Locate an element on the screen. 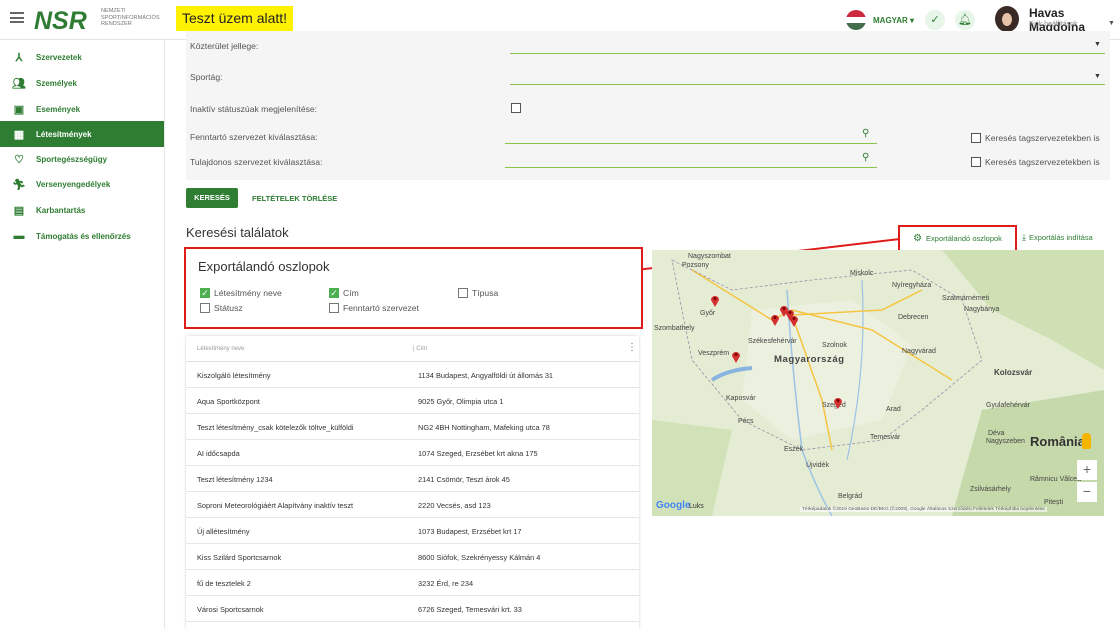  language-selector: MAGYAR ▾ is located at coordinates (893, 20).